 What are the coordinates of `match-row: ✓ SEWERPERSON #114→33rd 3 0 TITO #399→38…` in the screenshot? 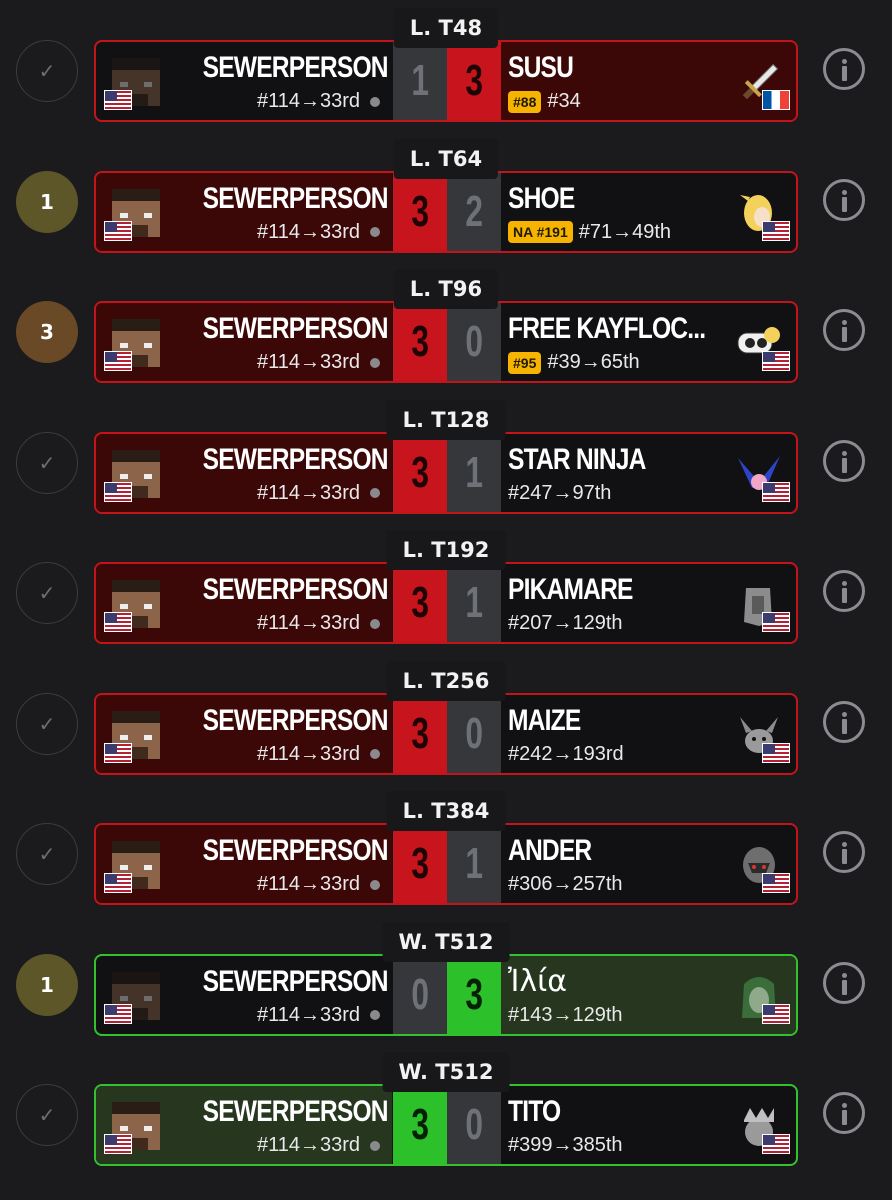 It's located at (446, 1111).